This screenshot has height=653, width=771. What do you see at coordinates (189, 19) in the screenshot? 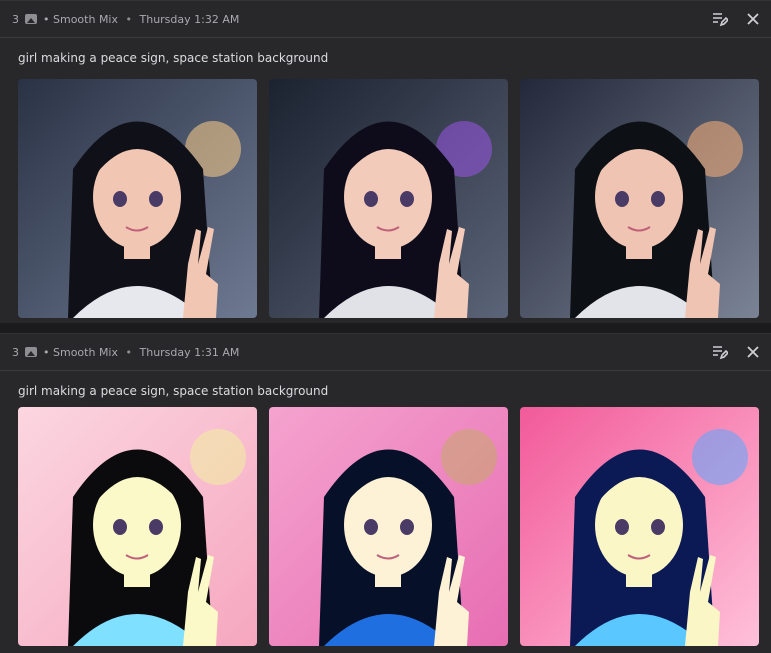
I see `timestamp: Thursday 1:32 AM` at bounding box center [189, 19].